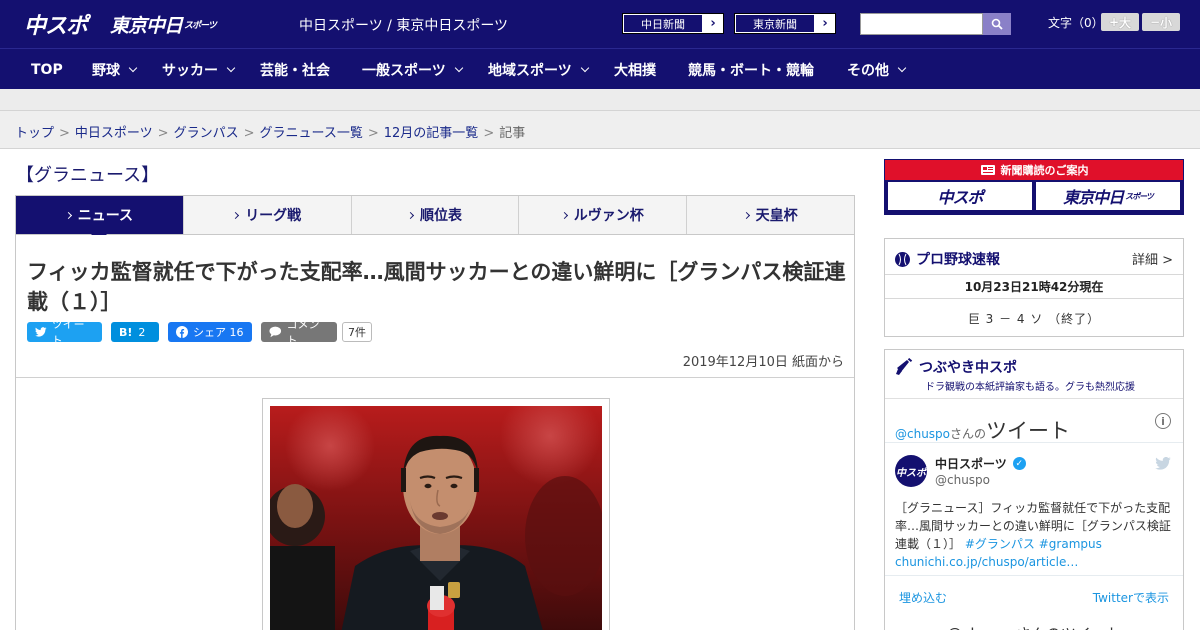  I want to click on tokyo-shimbun-label: 東京新聞, so click(775, 23).